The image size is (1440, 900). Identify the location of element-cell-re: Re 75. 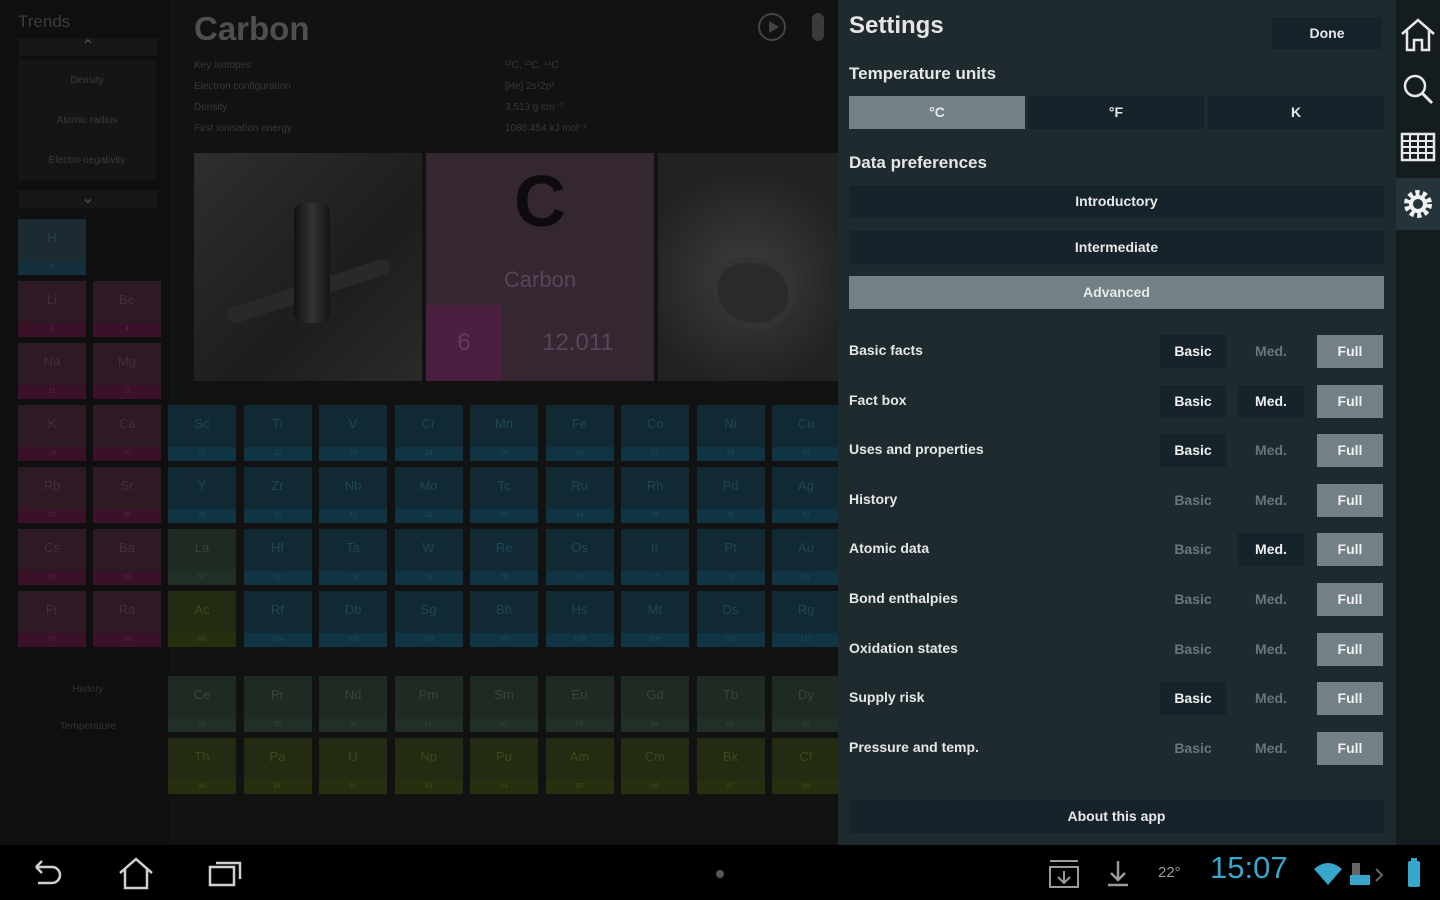
(504, 557).